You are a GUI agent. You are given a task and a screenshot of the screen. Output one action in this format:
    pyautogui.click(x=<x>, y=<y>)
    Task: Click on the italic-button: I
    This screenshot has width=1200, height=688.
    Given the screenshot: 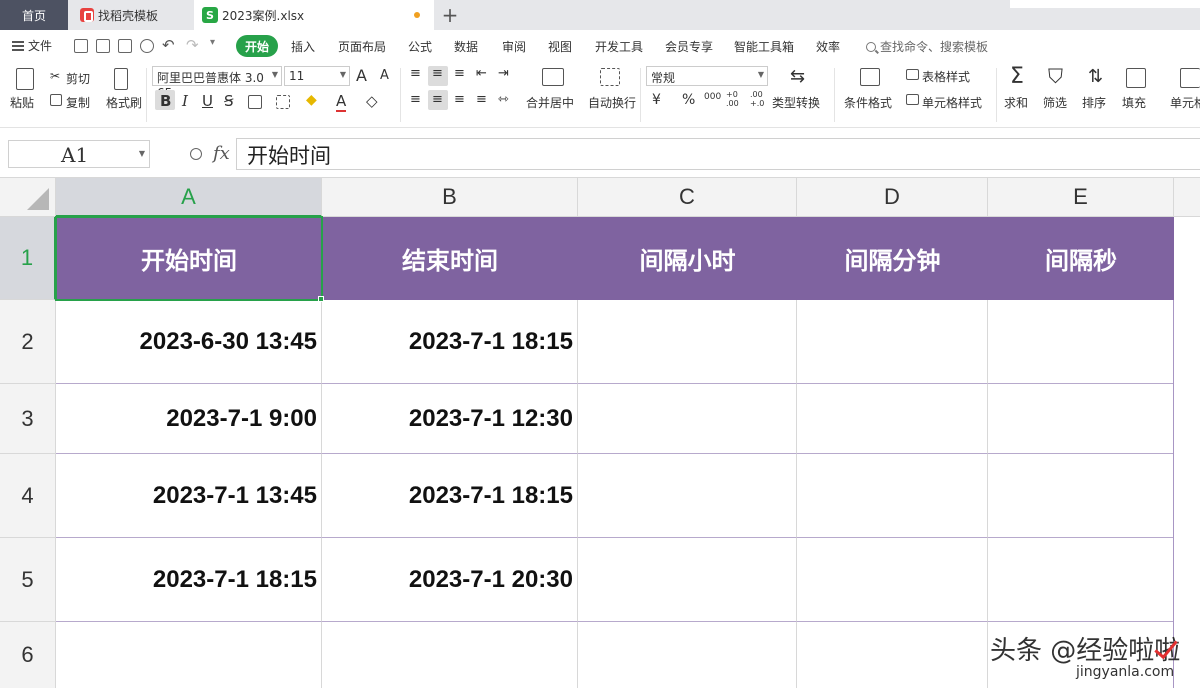 What is the action you would take?
    pyautogui.click(x=185, y=101)
    